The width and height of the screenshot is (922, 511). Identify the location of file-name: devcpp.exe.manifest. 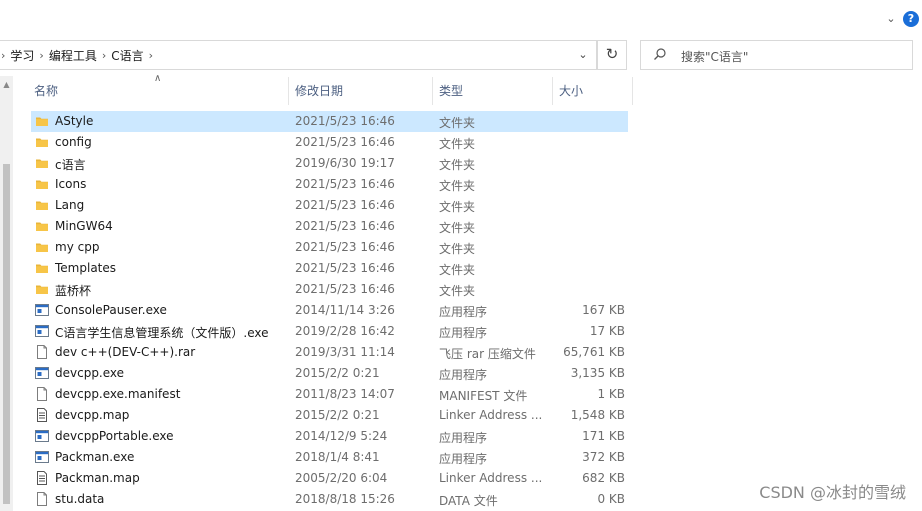
(118, 394).